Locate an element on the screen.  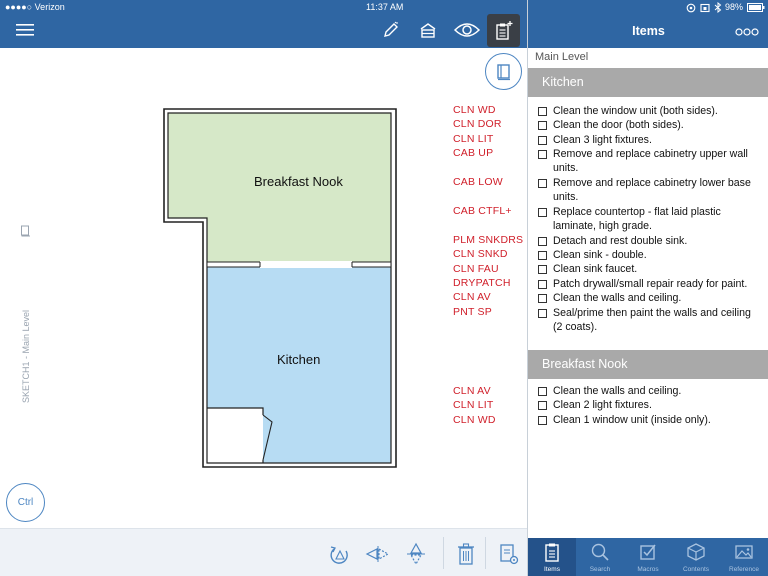
checkbox-icon is located at coordinates (648, 552).